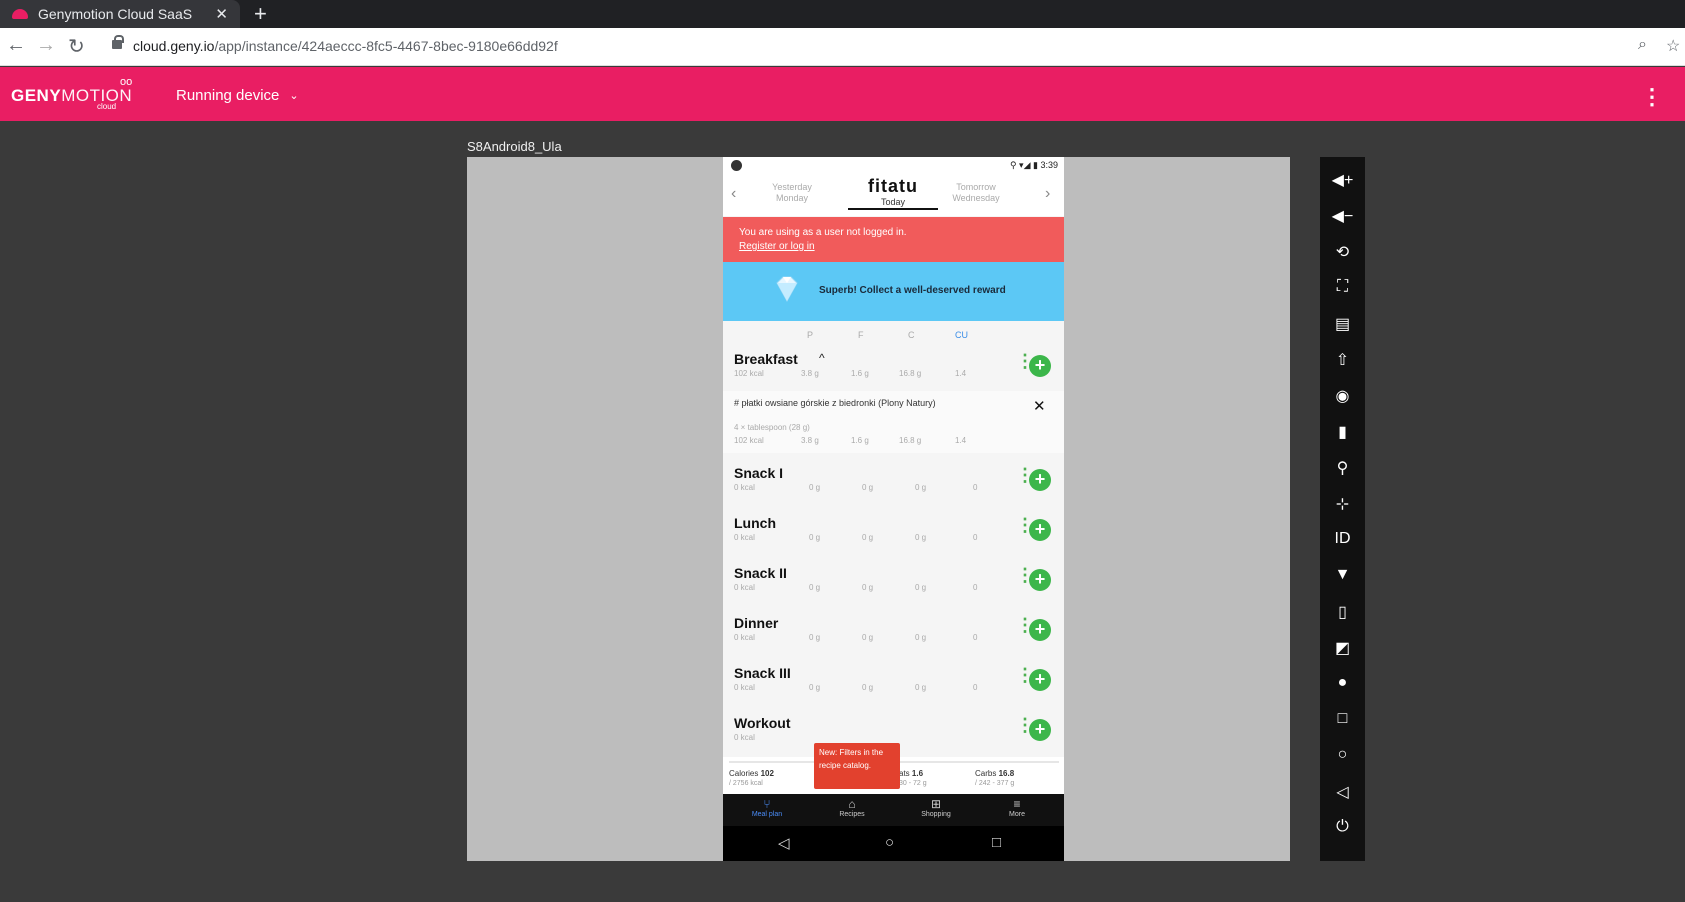 This screenshot has height=902, width=1685. What do you see at coordinates (1342, 539) in the screenshot?
I see `device-id-icon: ID` at bounding box center [1342, 539].